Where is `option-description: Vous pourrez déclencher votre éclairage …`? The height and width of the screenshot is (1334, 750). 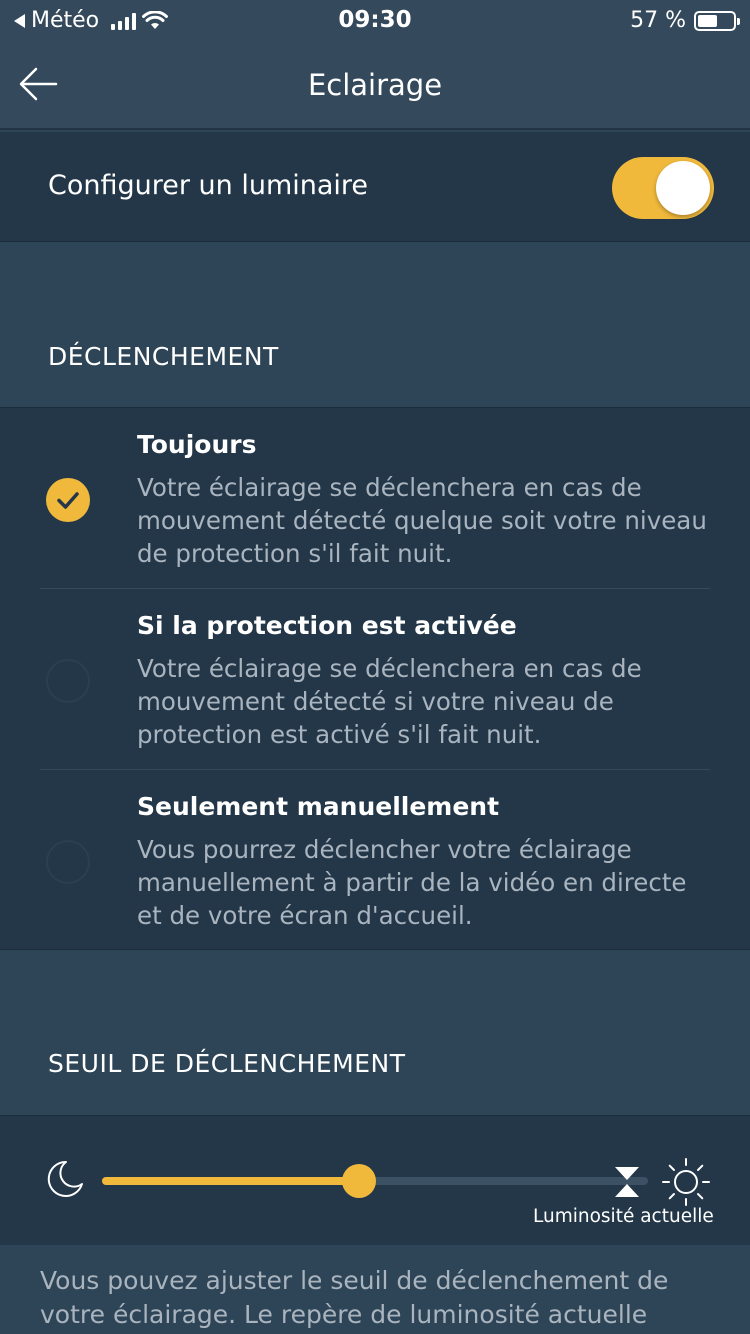
option-description: Vous pourrez déclencher votre éclairage … is located at coordinates (412, 882).